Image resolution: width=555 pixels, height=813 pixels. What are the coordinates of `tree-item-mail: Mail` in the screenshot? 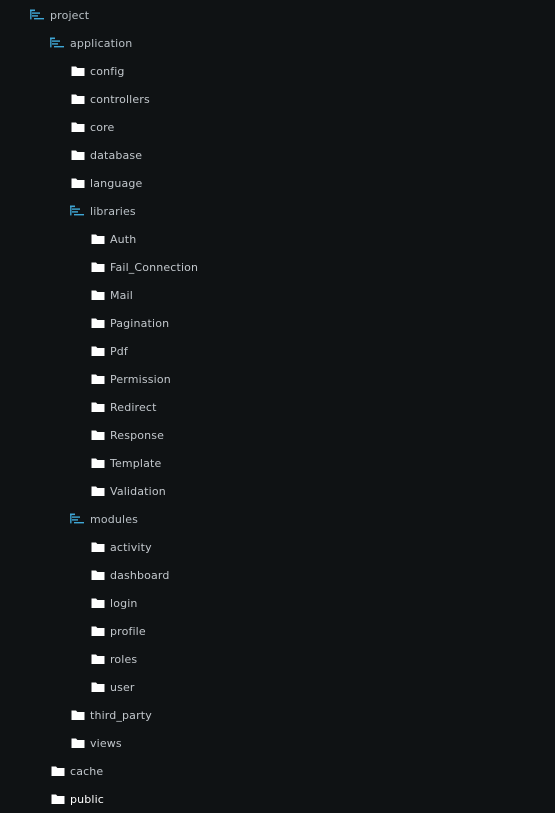 It's located at (111, 295).